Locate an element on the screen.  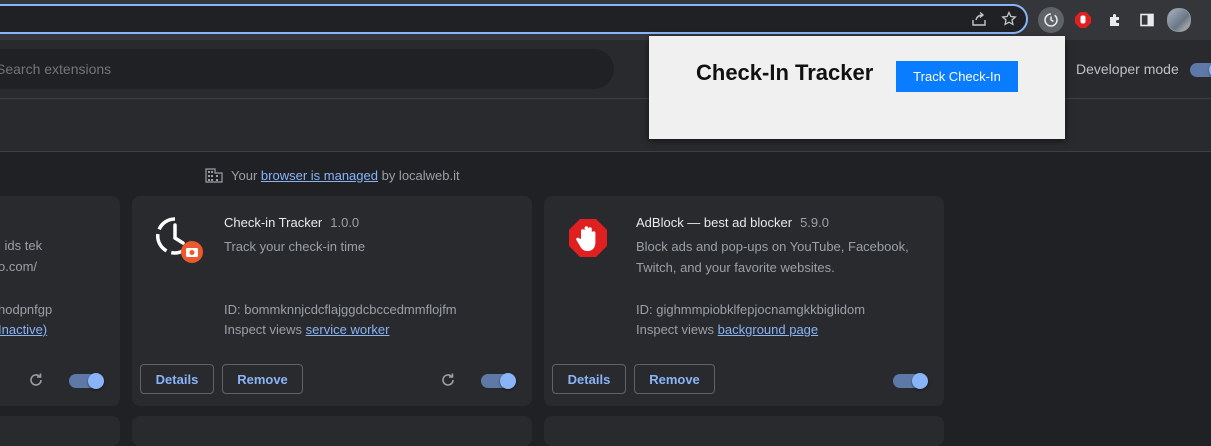
extension-name: AdBlock — best ad blocker is located at coordinates (714, 222).